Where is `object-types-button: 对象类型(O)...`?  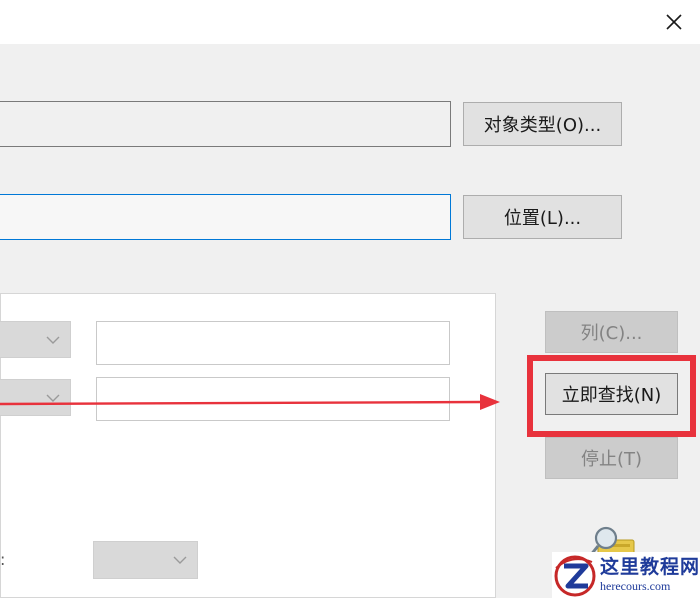
object-types-button: 对象类型(O)... is located at coordinates (542, 124).